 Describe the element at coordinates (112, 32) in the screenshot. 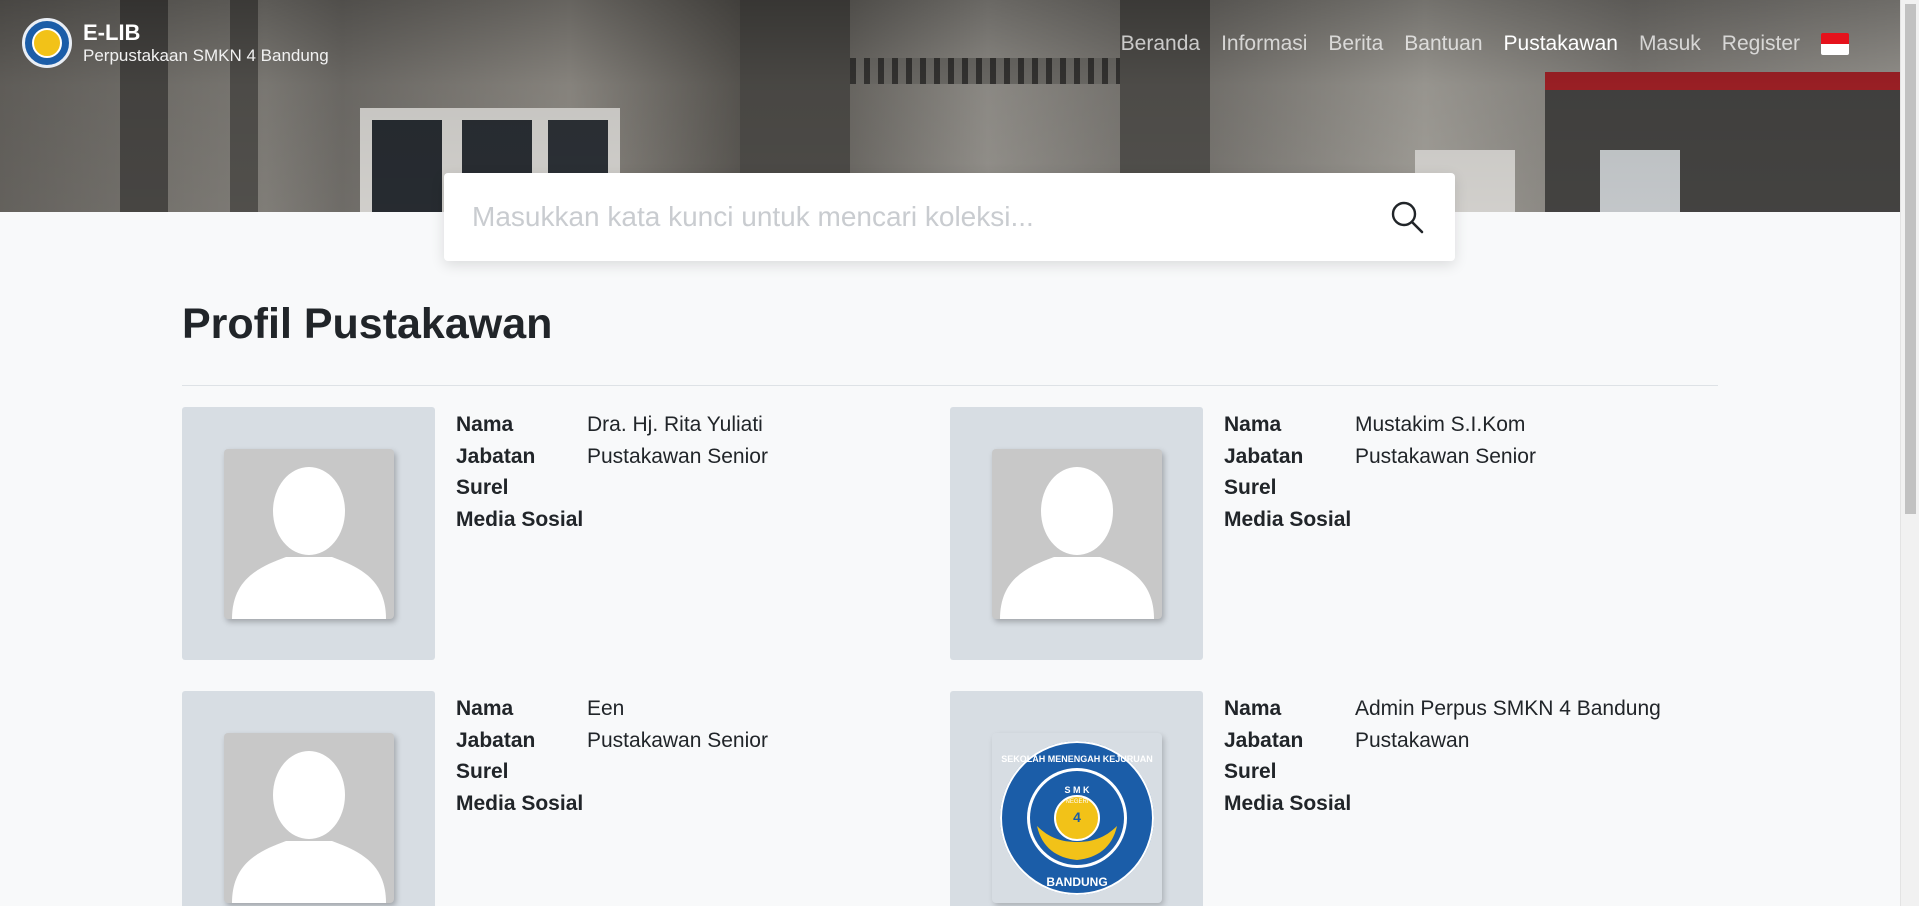

I see `brand-title: E-LIB` at that location.